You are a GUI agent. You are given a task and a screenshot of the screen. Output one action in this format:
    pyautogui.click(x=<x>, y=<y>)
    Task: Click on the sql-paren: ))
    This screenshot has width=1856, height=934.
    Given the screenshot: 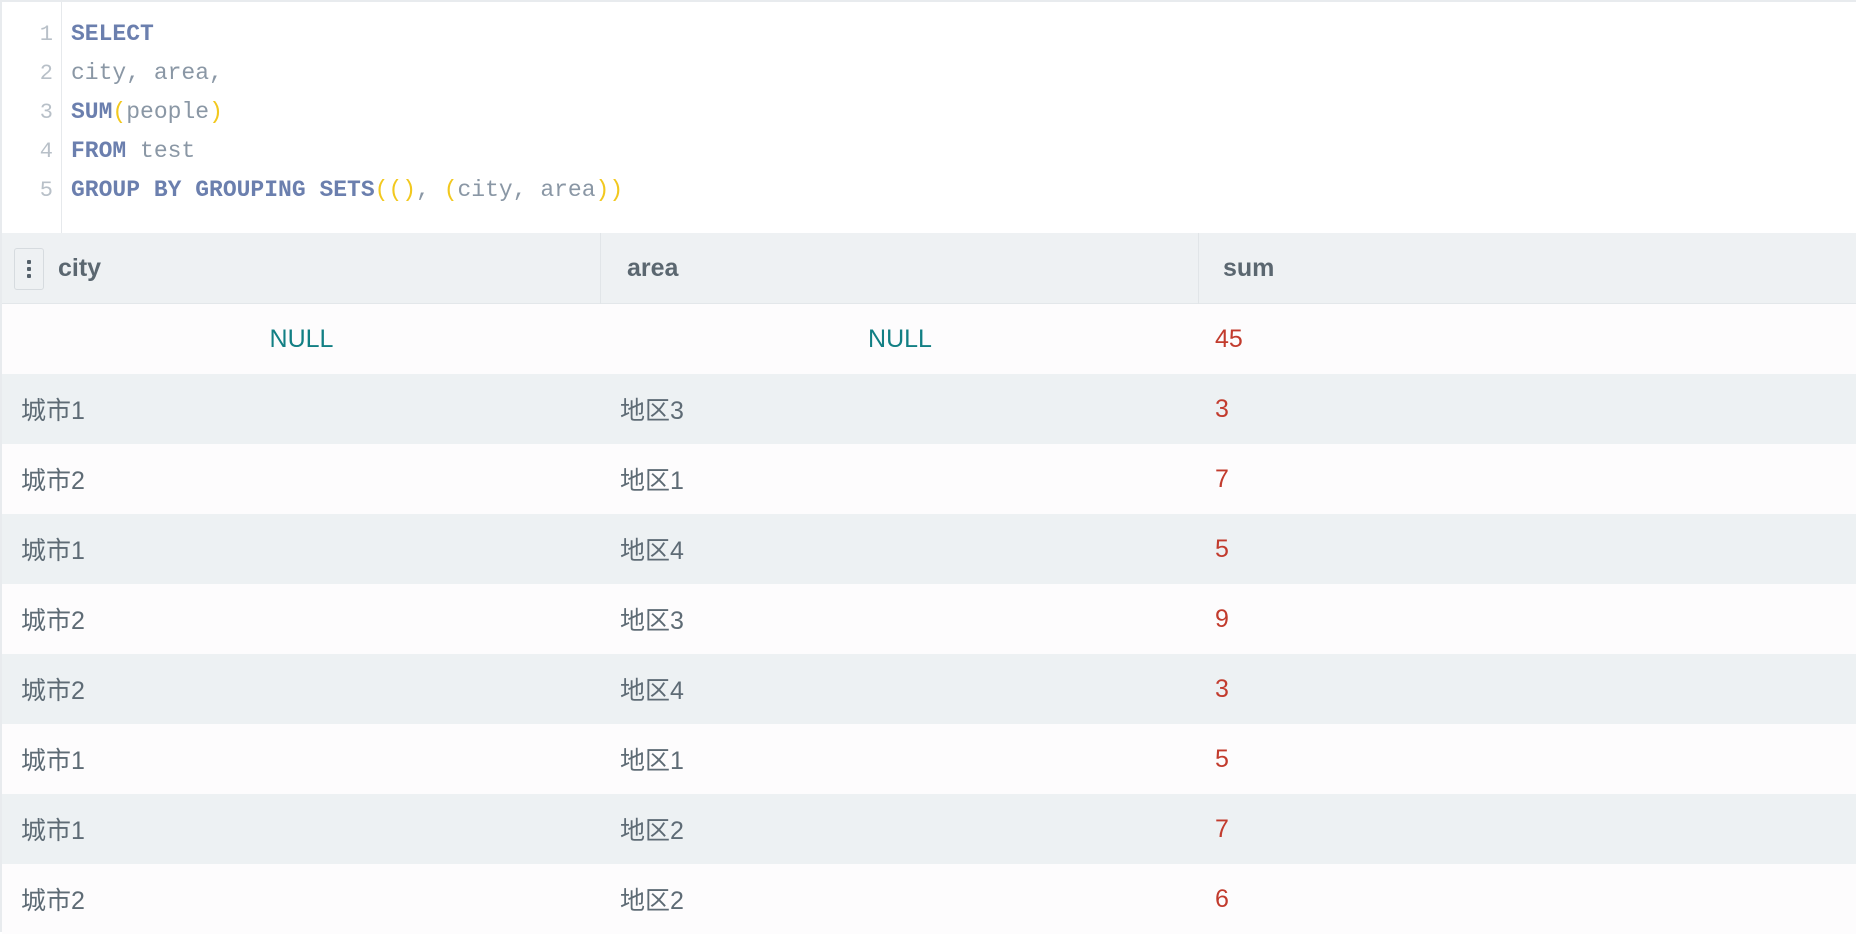 What is the action you would take?
    pyautogui.click(x=609, y=190)
    